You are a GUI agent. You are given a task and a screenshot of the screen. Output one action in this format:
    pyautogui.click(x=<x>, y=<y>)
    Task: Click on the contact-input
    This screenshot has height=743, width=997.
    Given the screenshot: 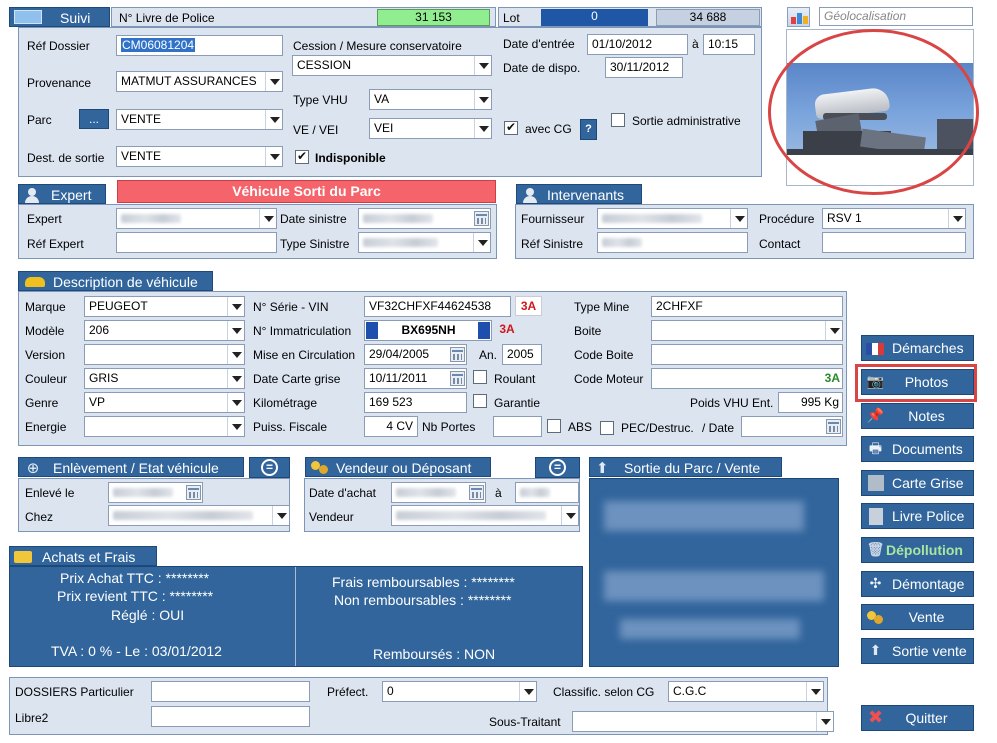 What is the action you would take?
    pyautogui.click(x=894, y=242)
    